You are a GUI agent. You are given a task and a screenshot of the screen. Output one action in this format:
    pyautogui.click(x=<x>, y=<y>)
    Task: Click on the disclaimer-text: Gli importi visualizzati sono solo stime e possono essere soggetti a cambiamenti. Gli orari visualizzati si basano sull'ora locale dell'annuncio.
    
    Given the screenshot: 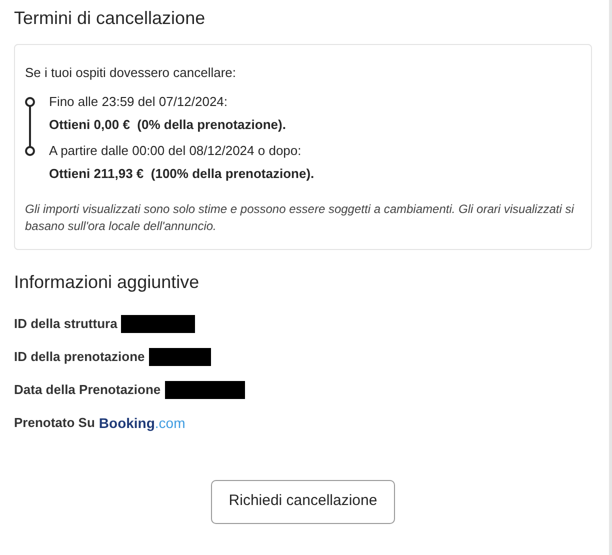 What is the action you would take?
    pyautogui.click(x=300, y=217)
    